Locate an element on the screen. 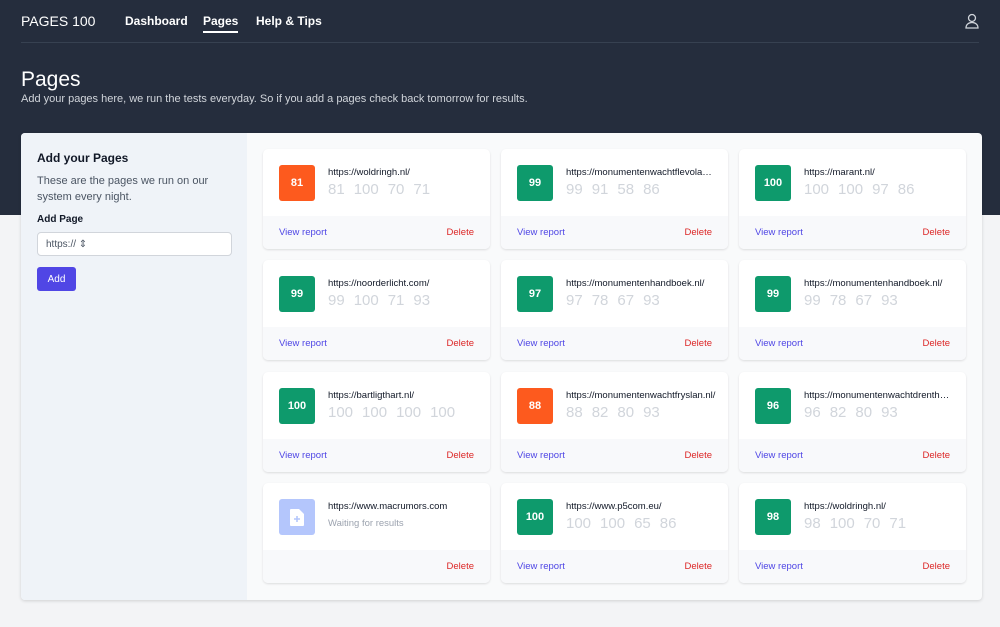 Image resolution: width=1000 pixels, height=627 pixels. overall-score: 81 is located at coordinates (297, 183).